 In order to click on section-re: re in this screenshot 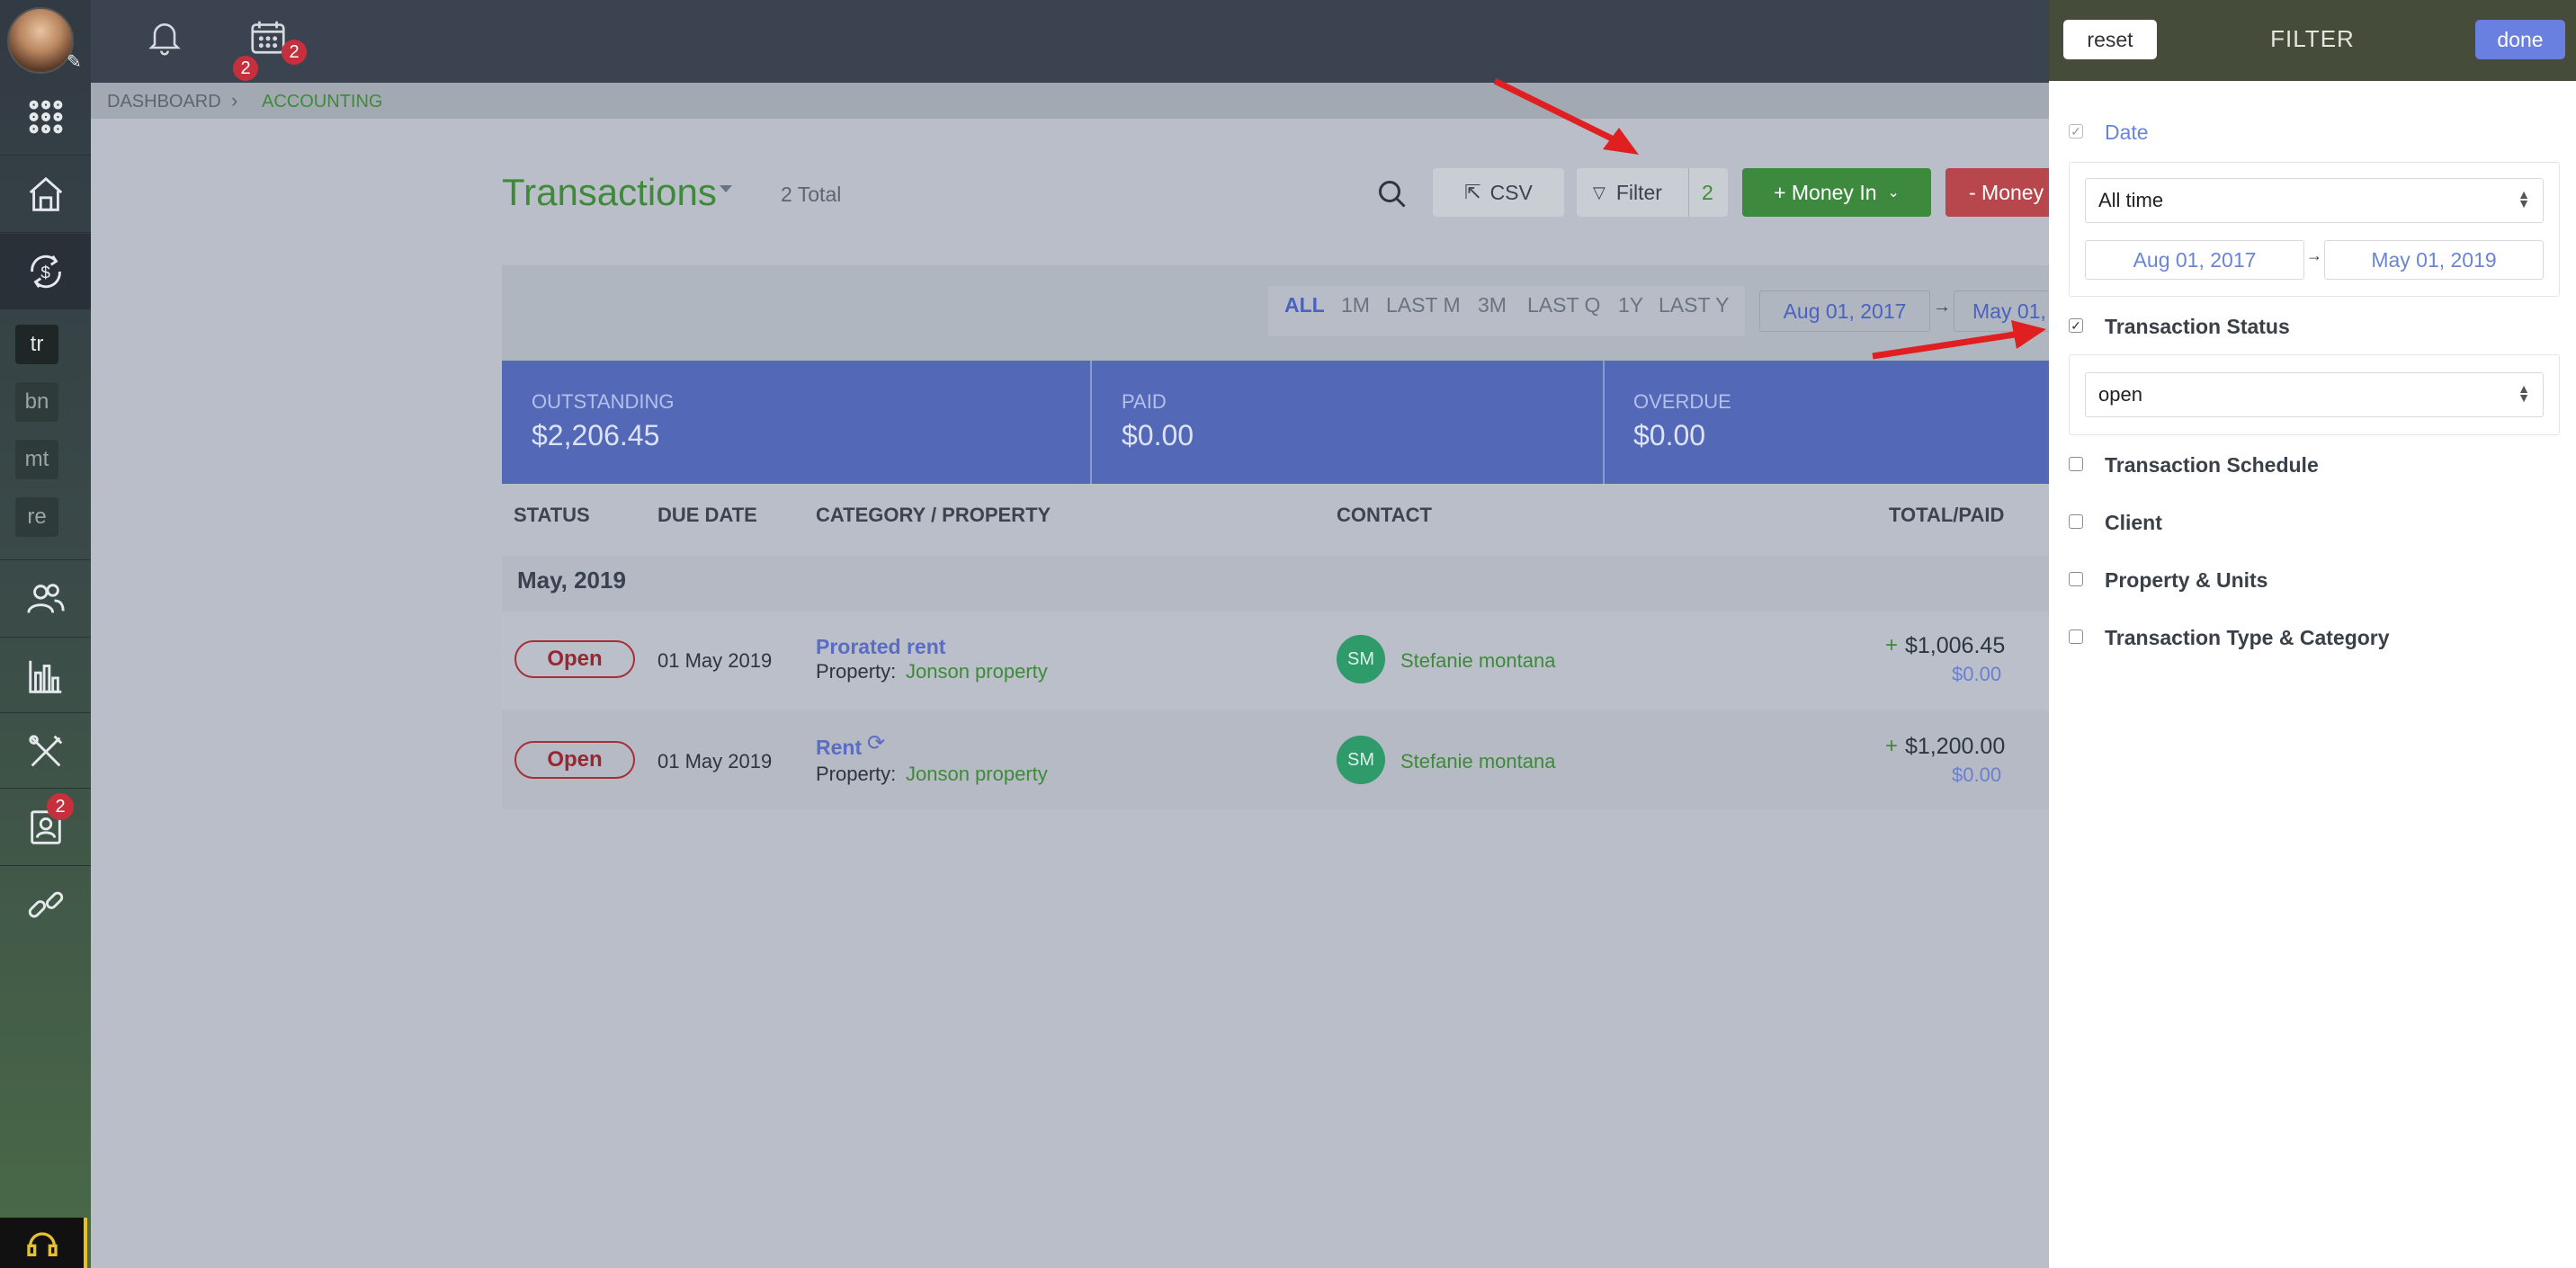, I will do `click(36, 517)`.